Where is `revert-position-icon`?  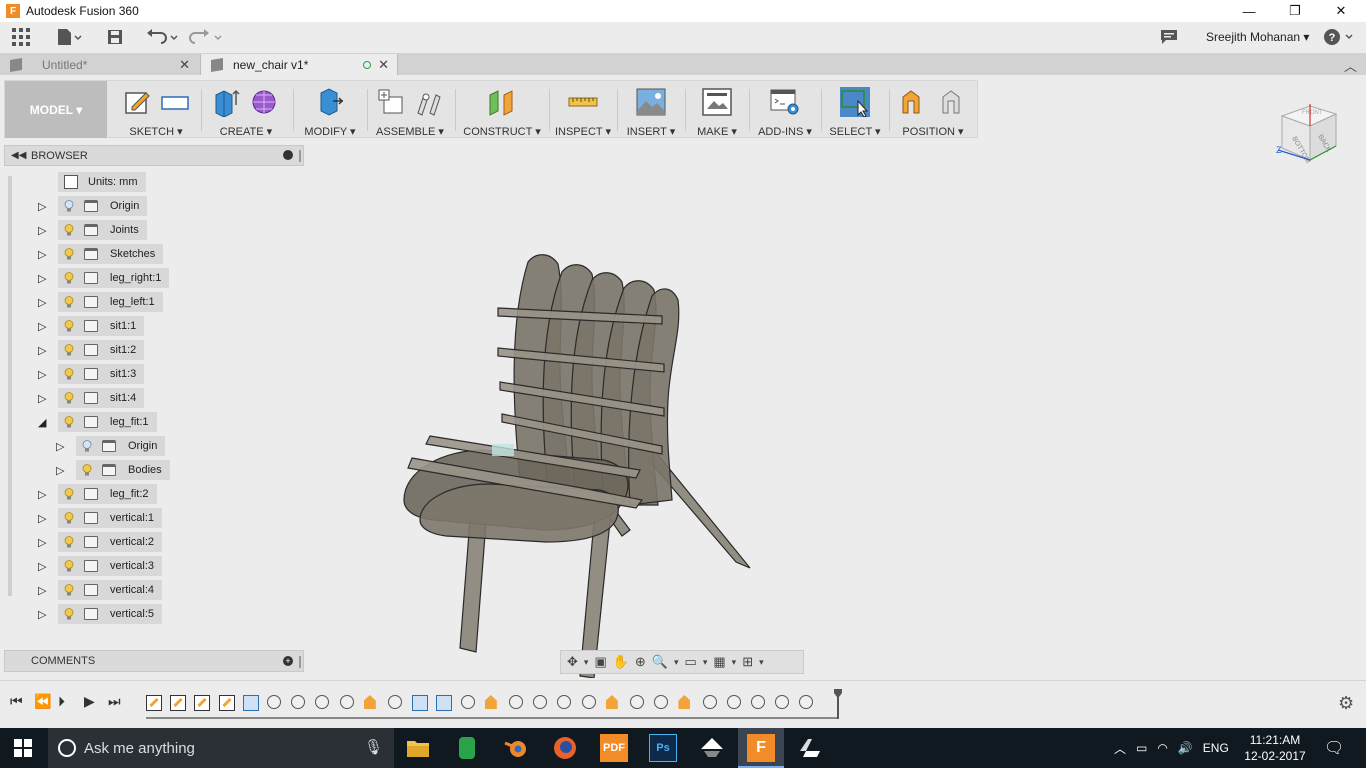
revert-position-icon is located at coordinates (952, 102).